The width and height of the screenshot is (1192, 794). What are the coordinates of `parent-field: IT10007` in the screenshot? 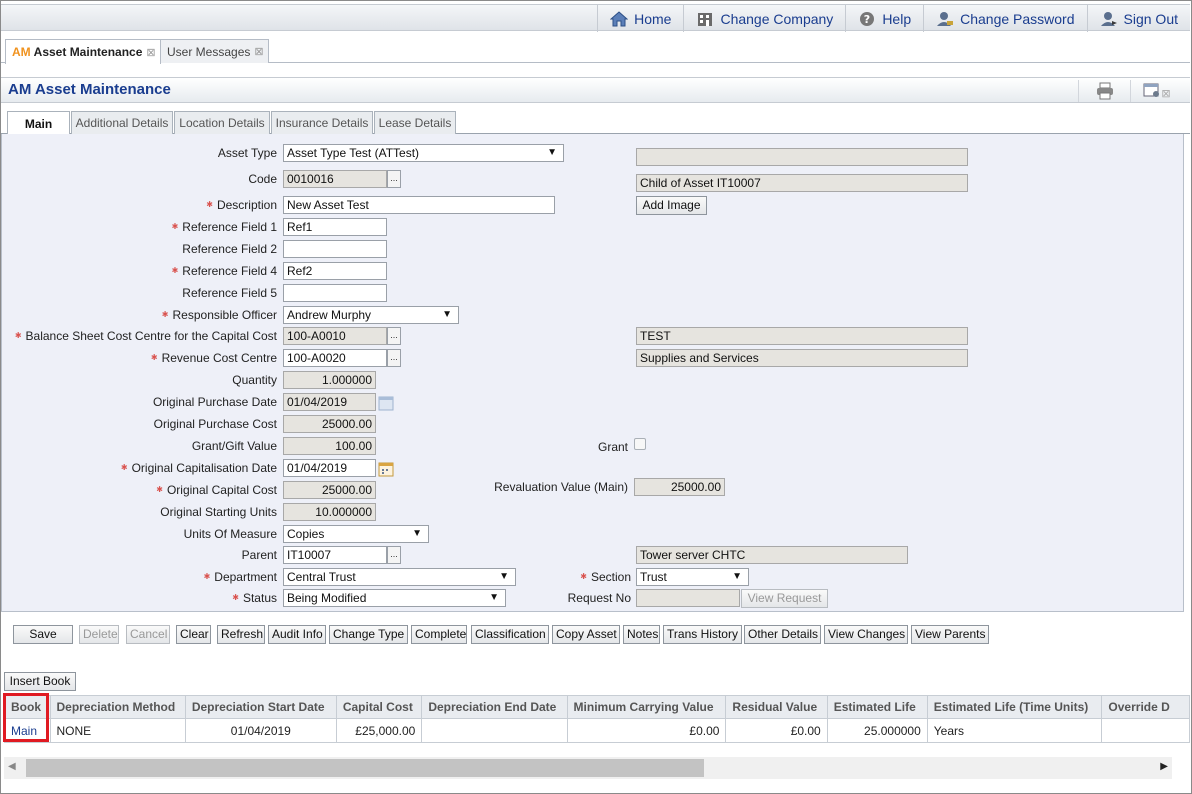 It's located at (335, 555).